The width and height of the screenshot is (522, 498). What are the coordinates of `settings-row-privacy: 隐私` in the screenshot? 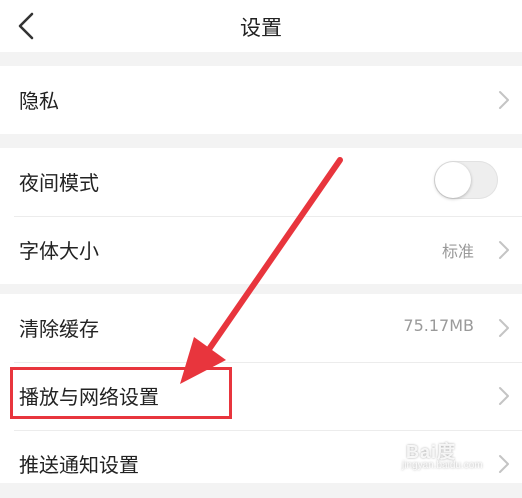 It's located at (261, 100).